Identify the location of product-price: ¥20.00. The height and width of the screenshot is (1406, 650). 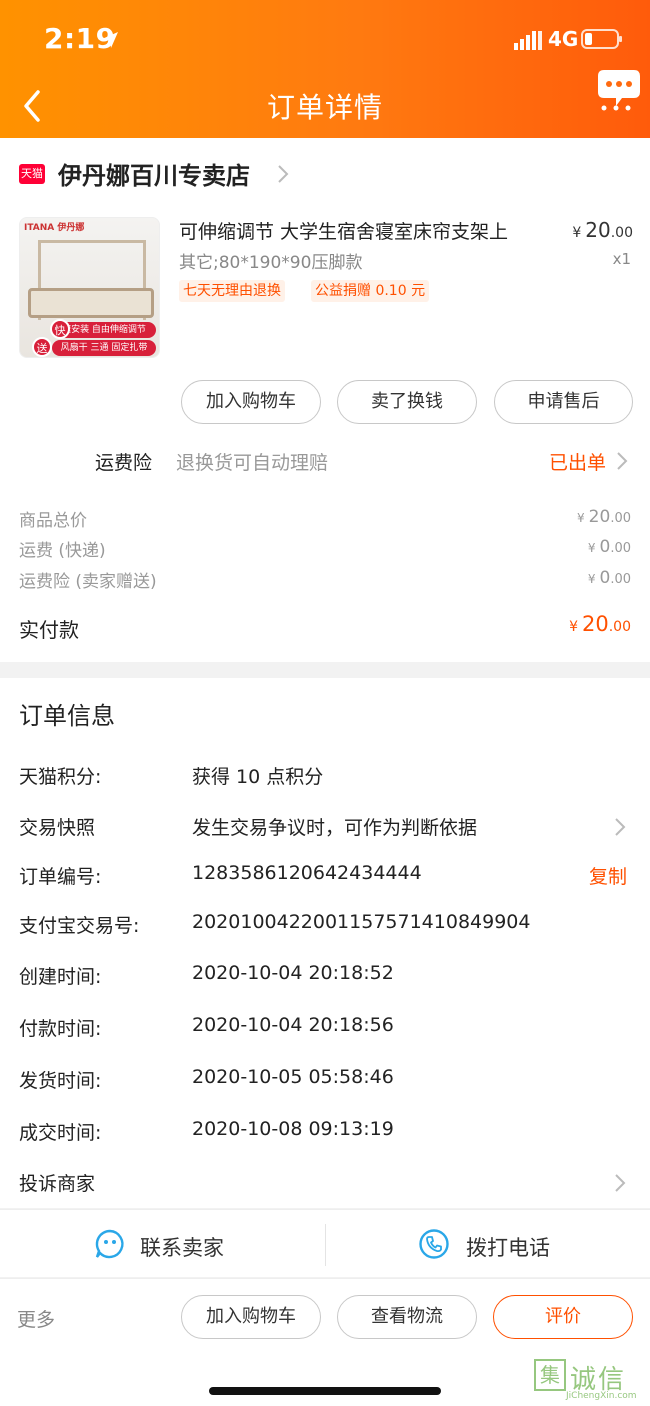
(602, 230).